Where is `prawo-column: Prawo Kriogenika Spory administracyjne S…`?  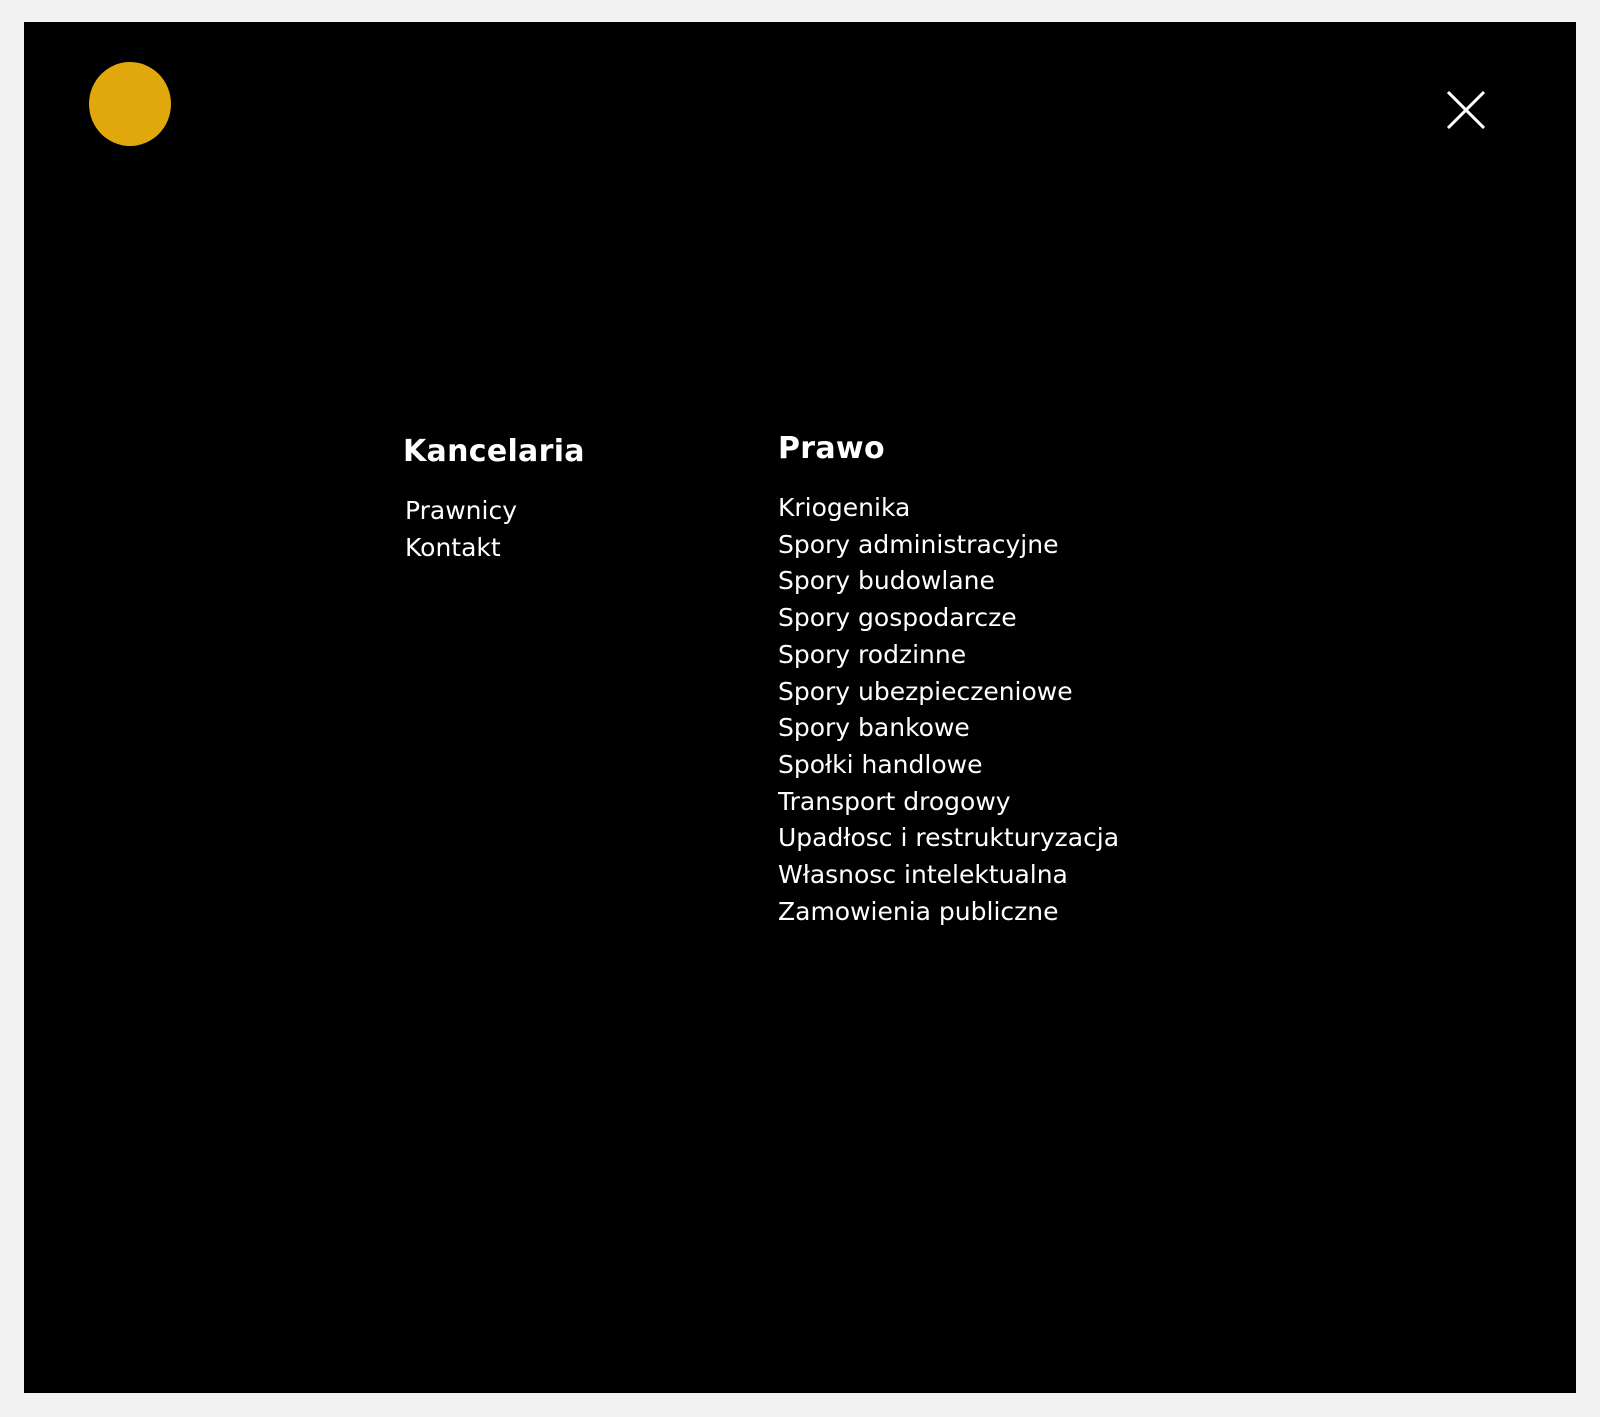 prawo-column: Prawo Kriogenika Spory administracyjne S… is located at coordinates (948, 679).